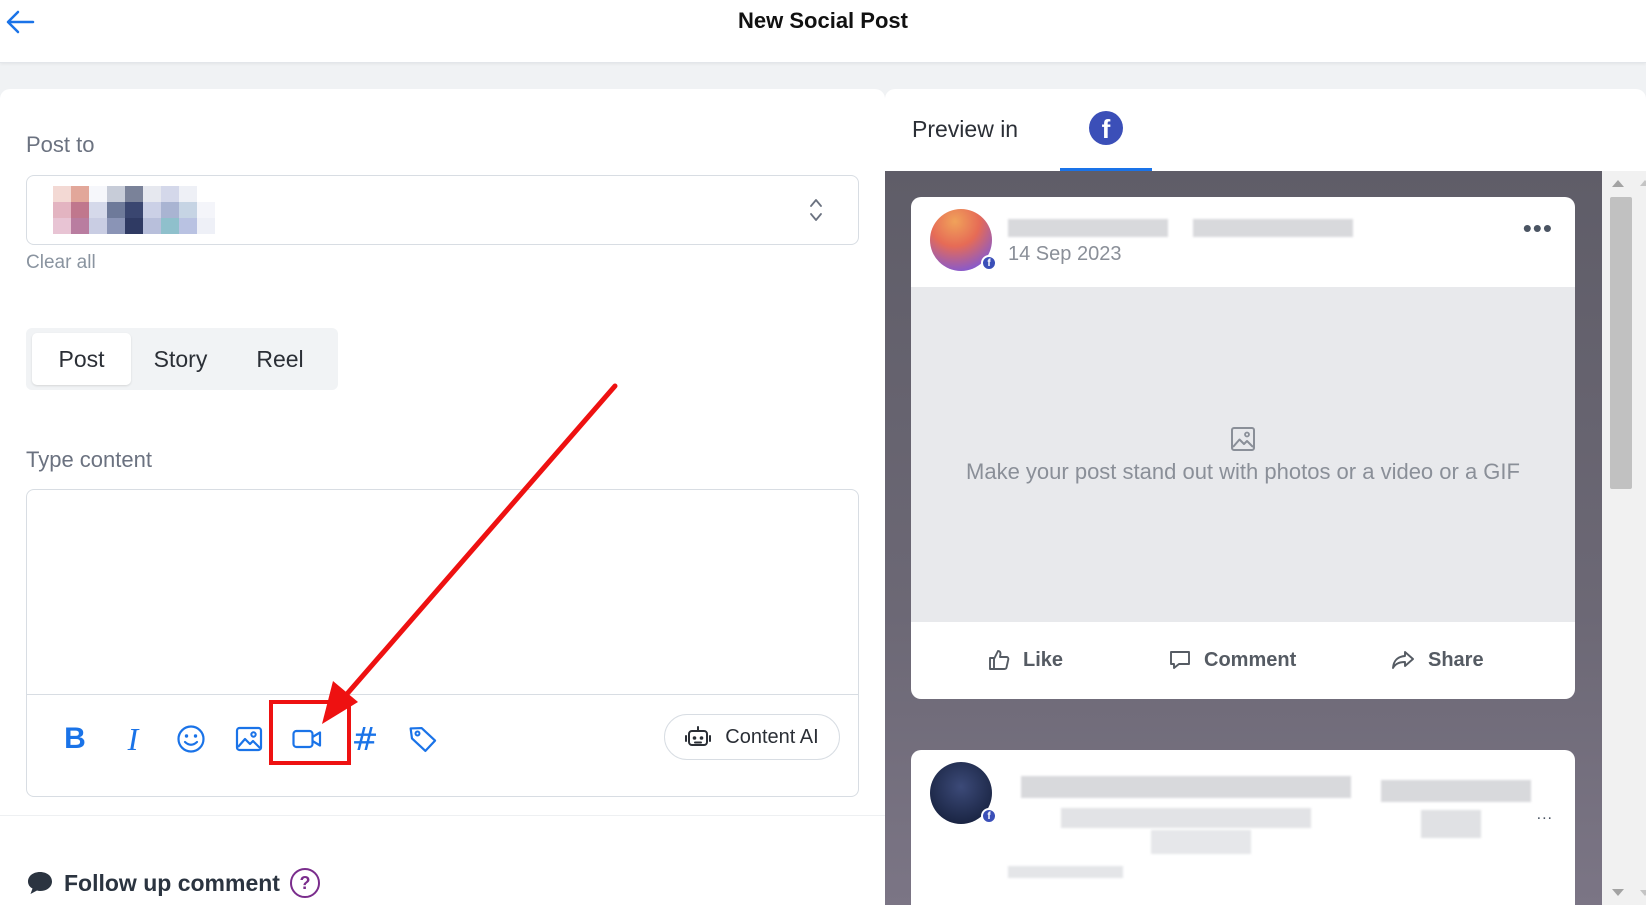  Describe the element at coordinates (1243, 438) in the screenshot. I see `image-placeholder-icon` at that location.